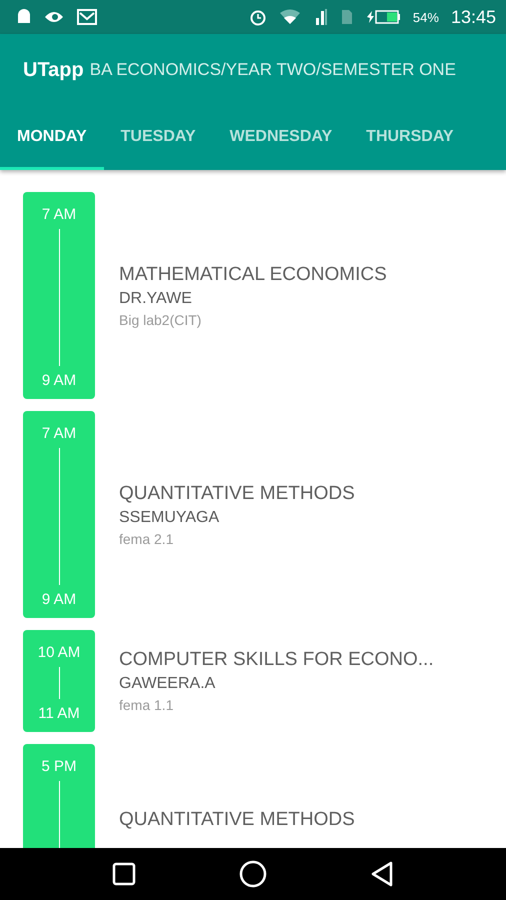  What do you see at coordinates (425, 17) in the screenshot?
I see `battery-percentage: 54%` at bounding box center [425, 17].